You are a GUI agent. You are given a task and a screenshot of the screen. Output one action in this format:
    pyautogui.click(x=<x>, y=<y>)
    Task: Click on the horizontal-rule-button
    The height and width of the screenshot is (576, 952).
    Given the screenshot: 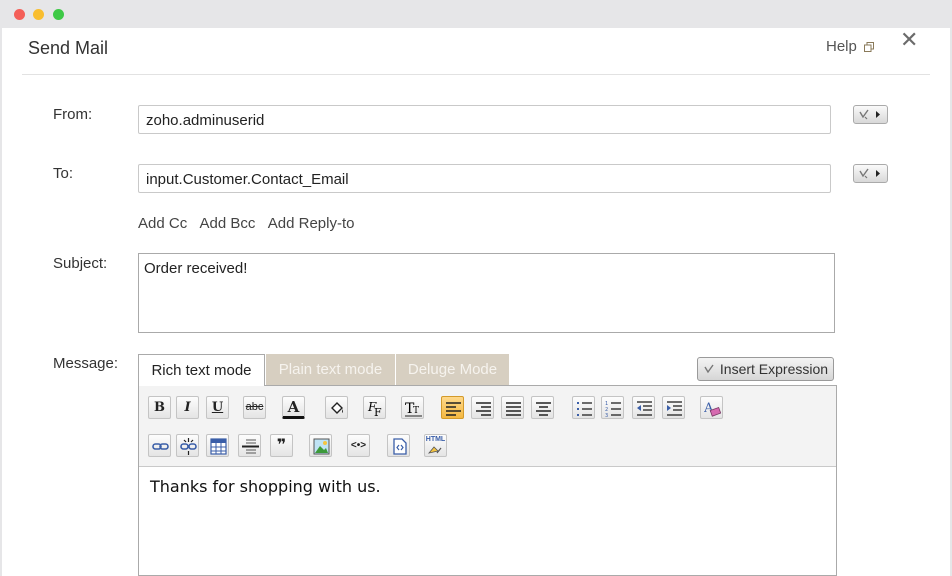 What is the action you would take?
    pyautogui.click(x=249, y=445)
    